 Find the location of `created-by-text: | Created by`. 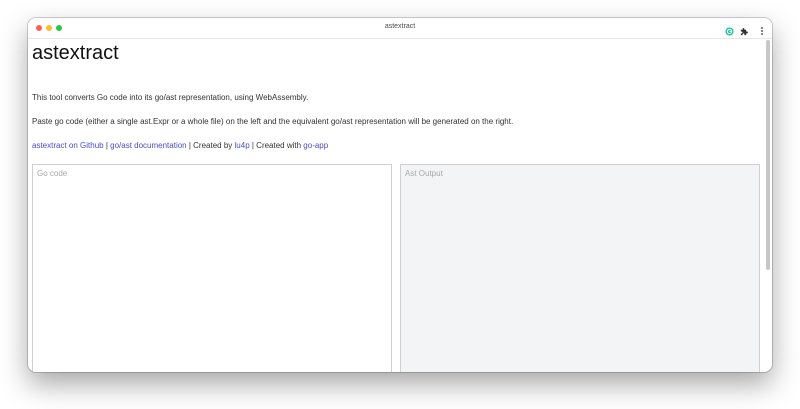

created-by-text: | Created by is located at coordinates (210, 145).